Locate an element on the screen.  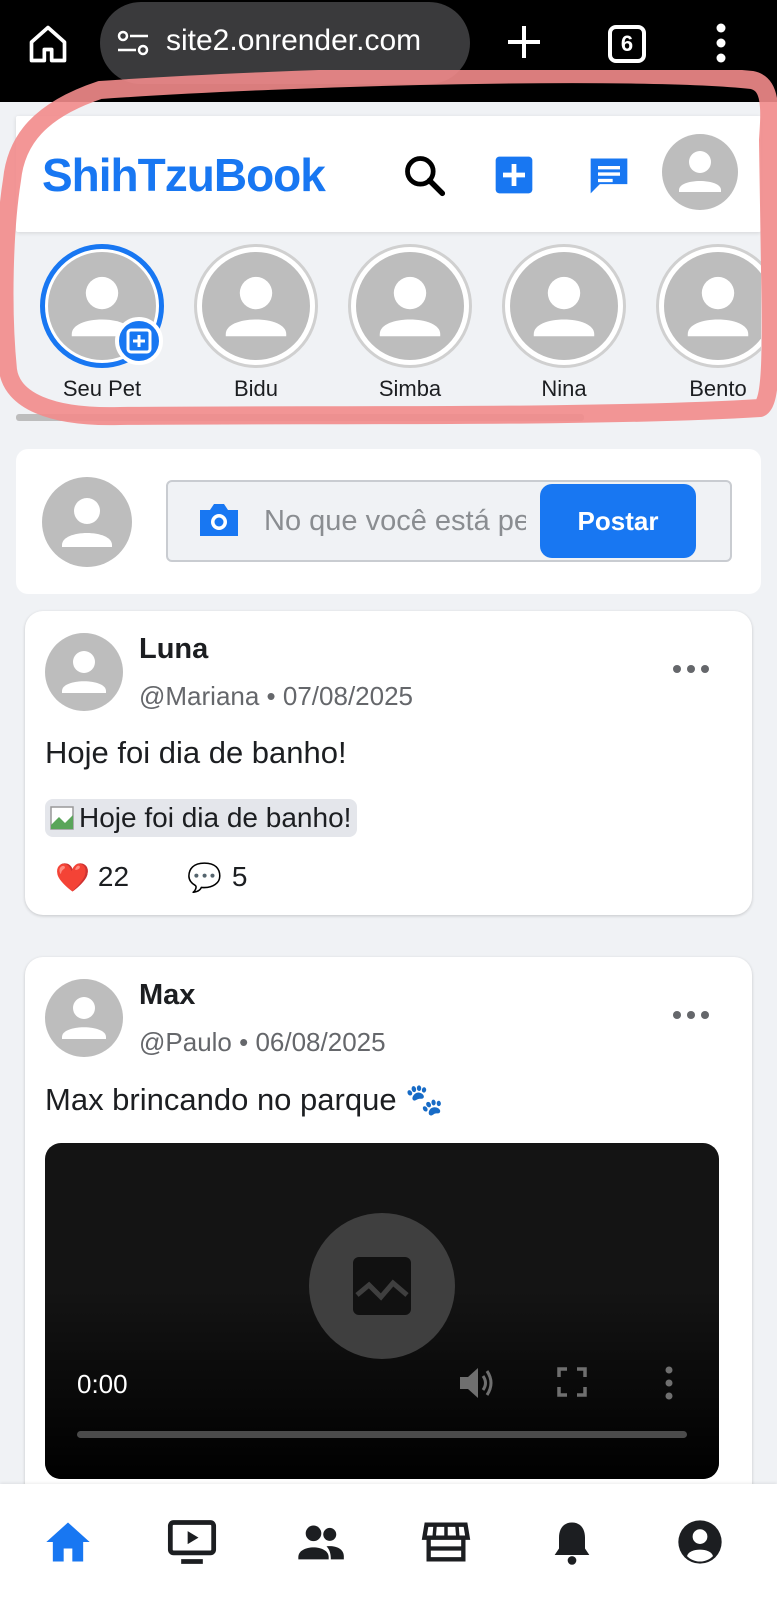
post-author: Luna is located at coordinates (173, 649).